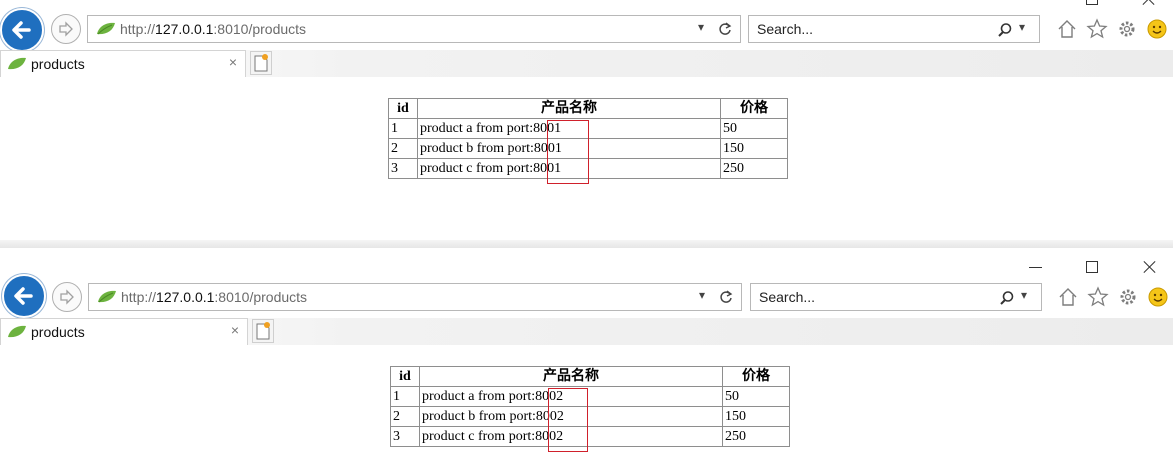  What do you see at coordinates (590, 416) in the screenshot?
I see `table-row: 2 product b from port:8002 150` at bounding box center [590, 416].